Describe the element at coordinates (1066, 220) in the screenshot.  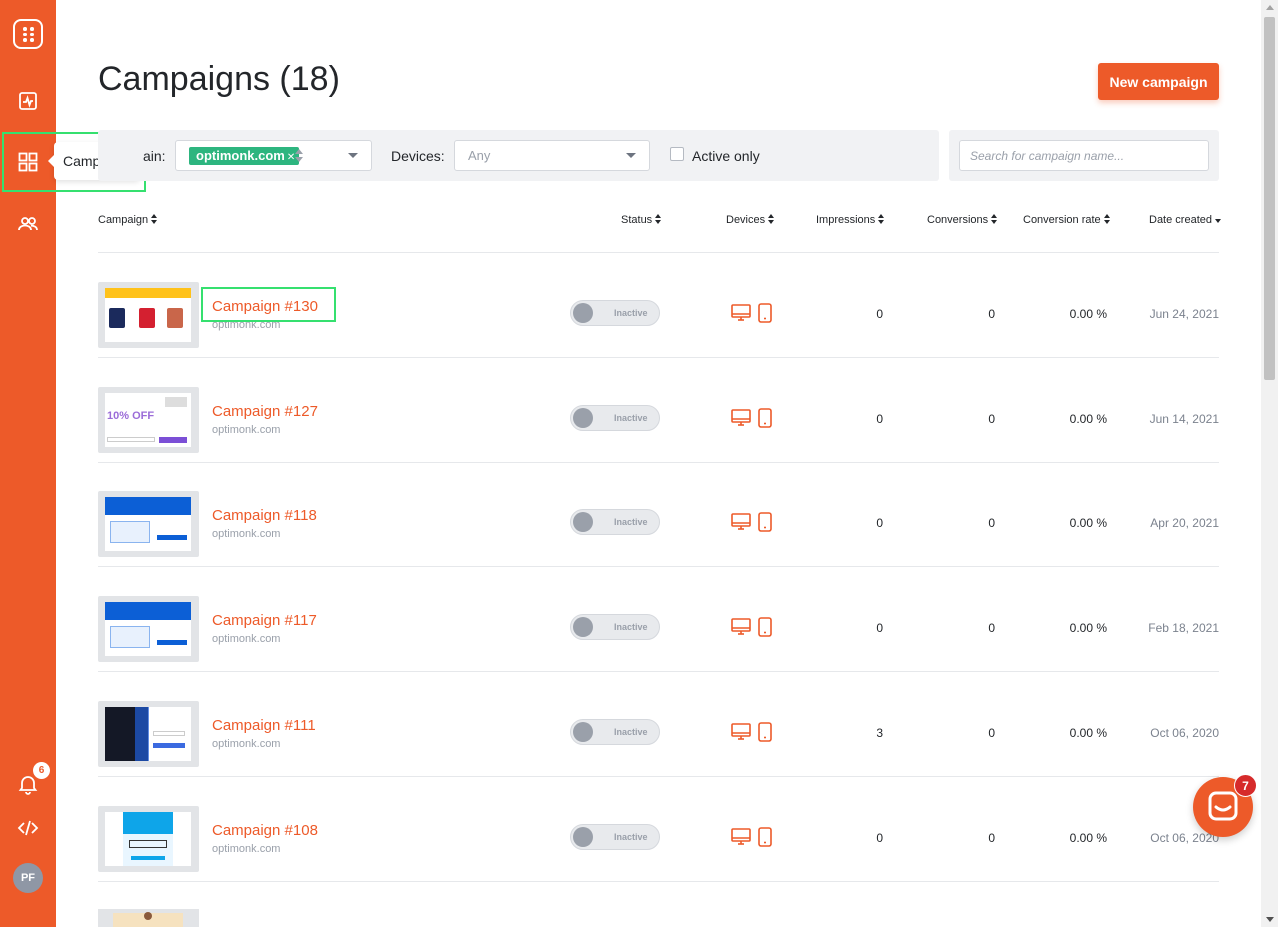
I see `column-header-conversion-rate: Conversion rate` at that location.